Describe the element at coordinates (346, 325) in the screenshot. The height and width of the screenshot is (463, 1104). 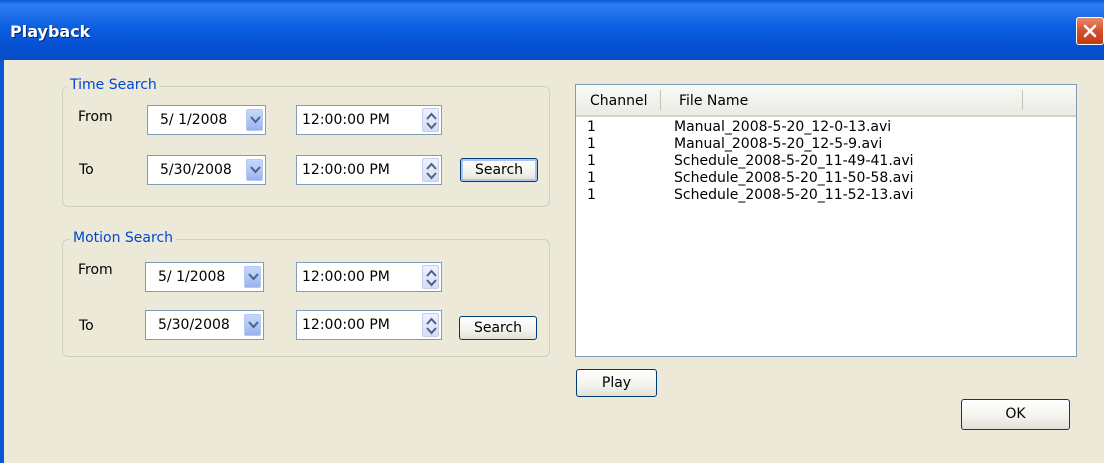
I see `motion-to-time-value: 12:00:00 PM` at that location.